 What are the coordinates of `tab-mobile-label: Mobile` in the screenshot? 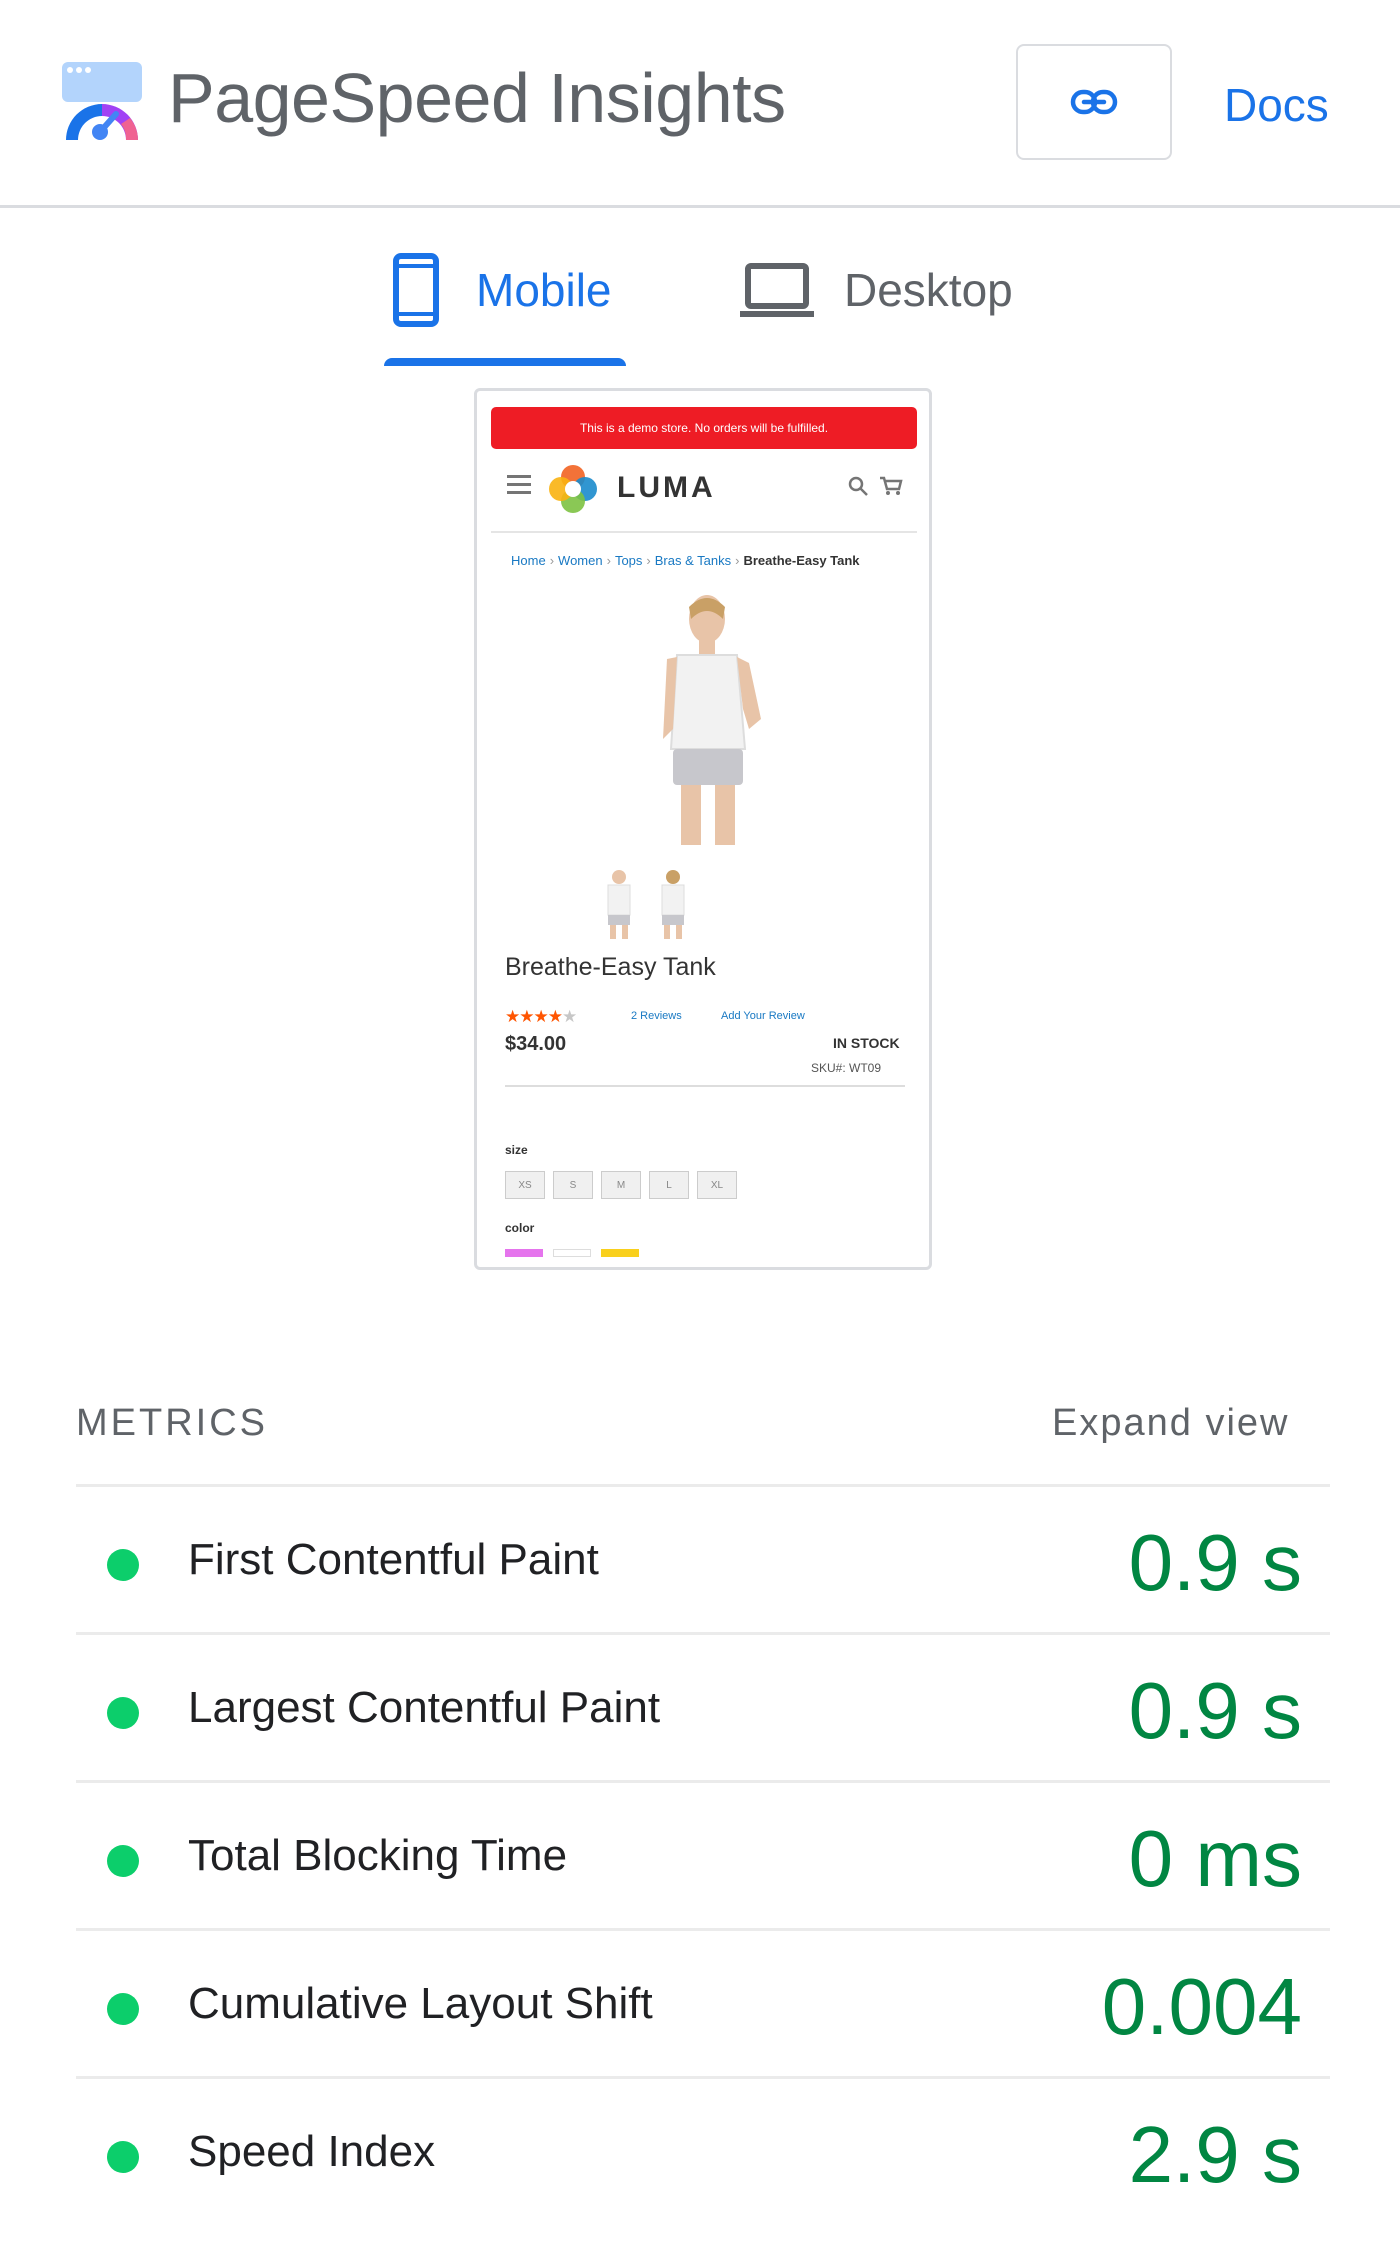 It's located at (544, 290).